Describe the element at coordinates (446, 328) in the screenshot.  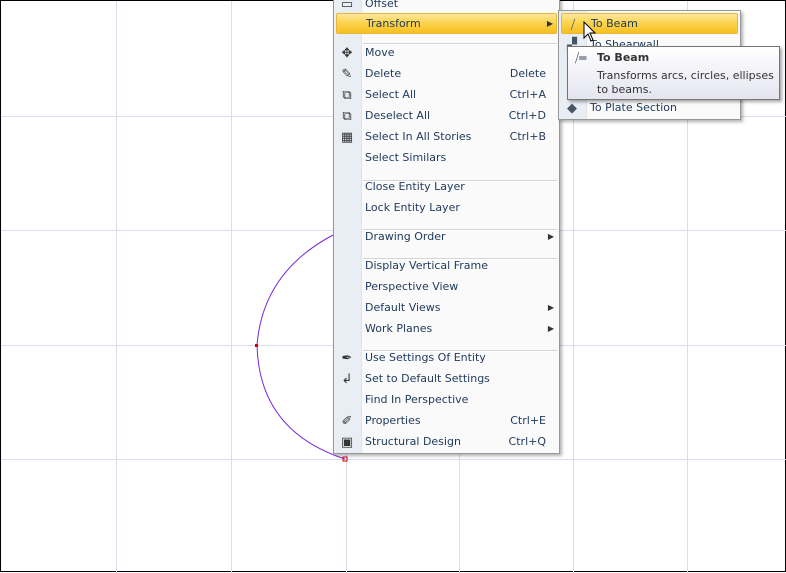
I see `menu-item-work-planes: Work Planes ▶` at that location.